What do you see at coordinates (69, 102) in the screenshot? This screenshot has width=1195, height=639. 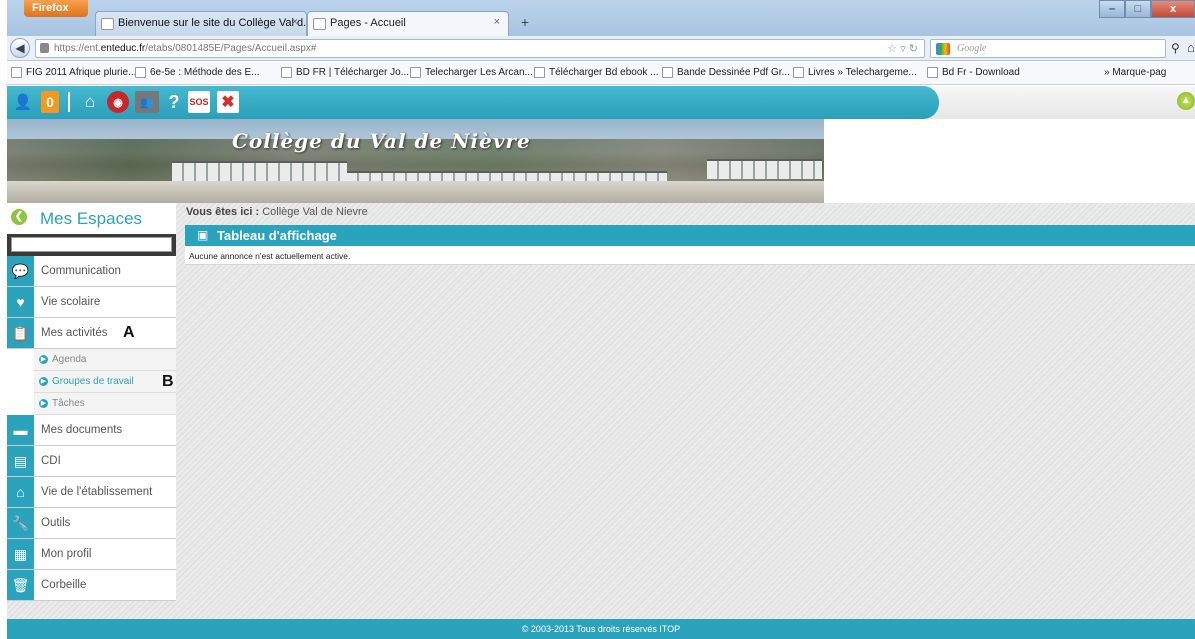 I see `toolbar-divider` at bounding box center [69, 102].